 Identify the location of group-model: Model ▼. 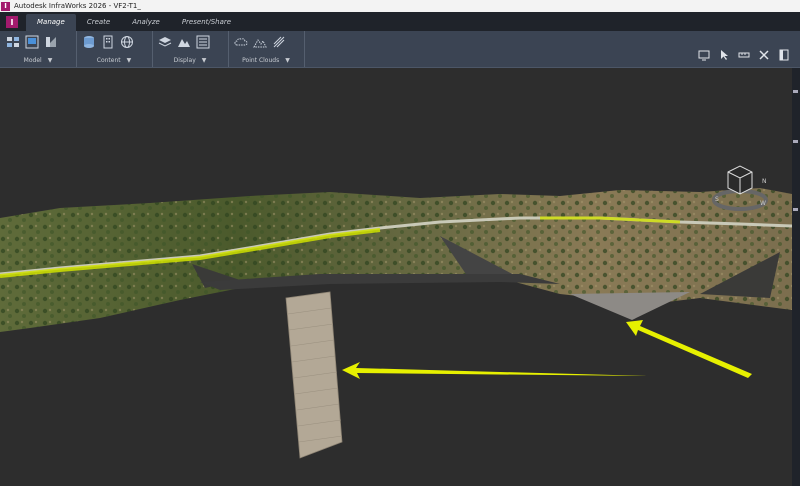
(38, 49).